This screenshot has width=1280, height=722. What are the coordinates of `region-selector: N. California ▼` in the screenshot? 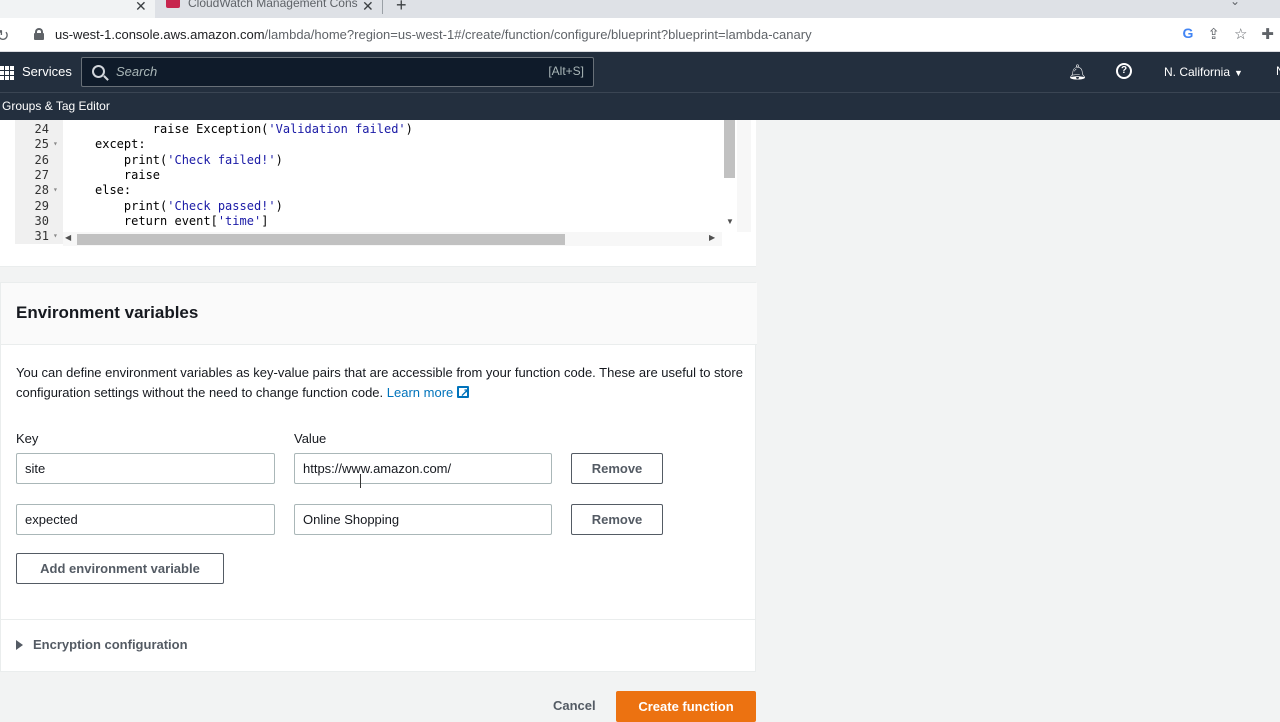 It's located at (1203, 72).